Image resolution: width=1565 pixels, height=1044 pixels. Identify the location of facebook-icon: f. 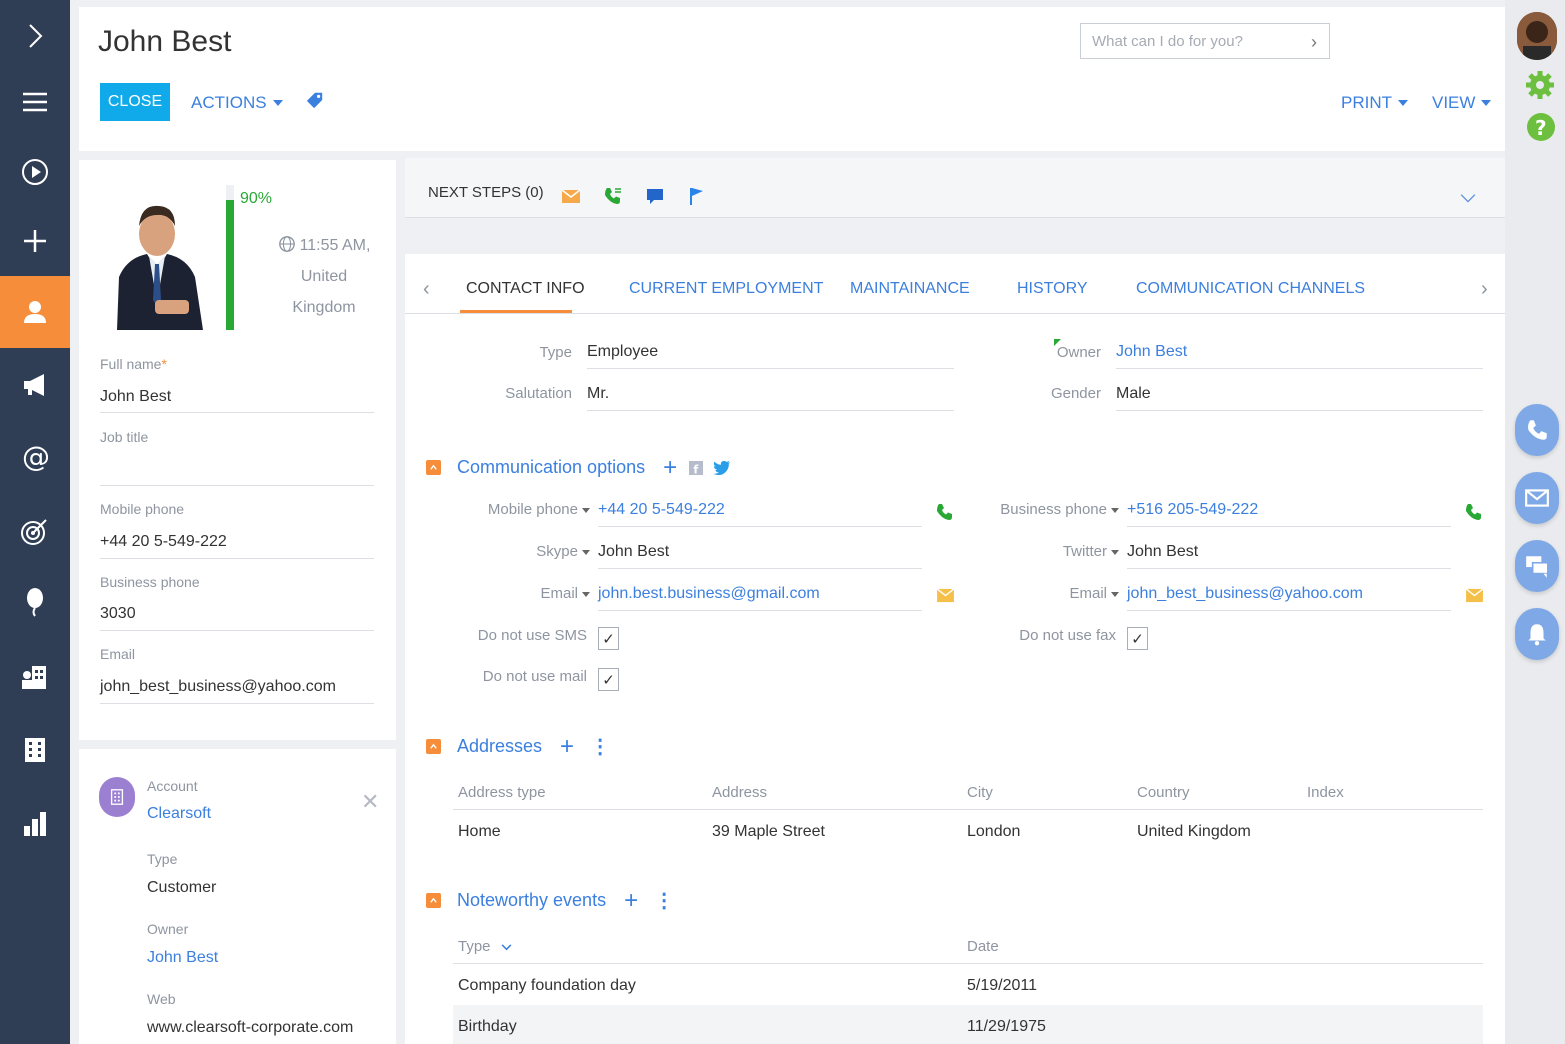
(696, 467).